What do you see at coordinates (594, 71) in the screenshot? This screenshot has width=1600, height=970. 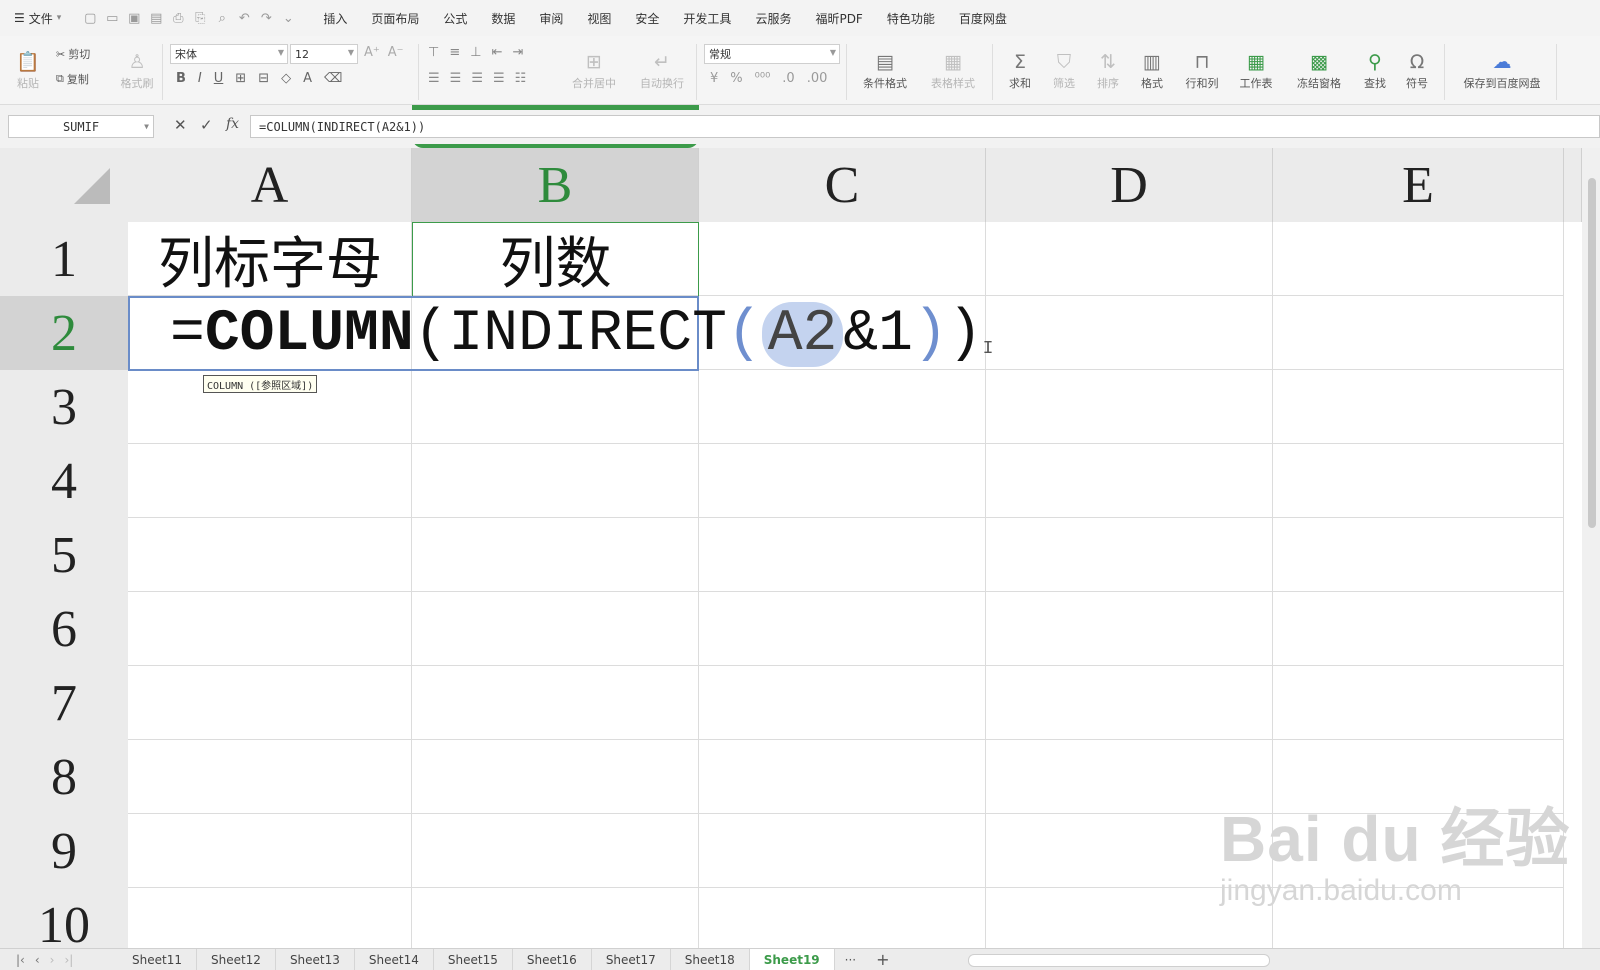 I see `merge-center-button: ⊞ 合并居中` at bounding box center [594, 71].